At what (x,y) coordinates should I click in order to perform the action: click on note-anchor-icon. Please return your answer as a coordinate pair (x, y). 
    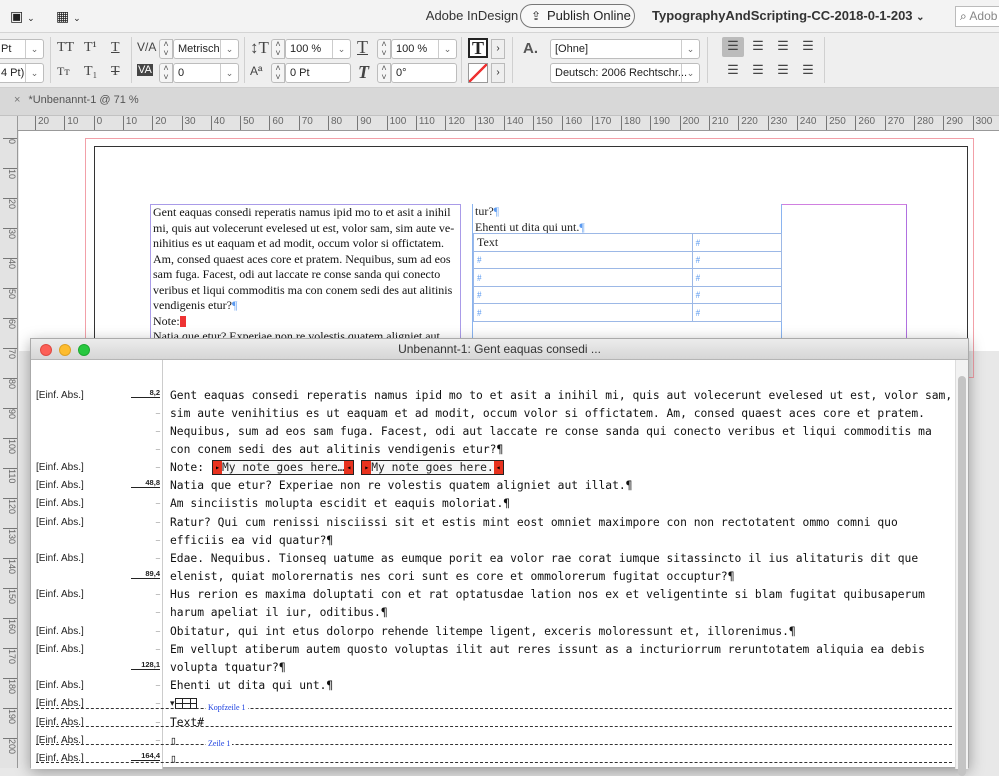
    Looking at the image, I should click on (182, 322).